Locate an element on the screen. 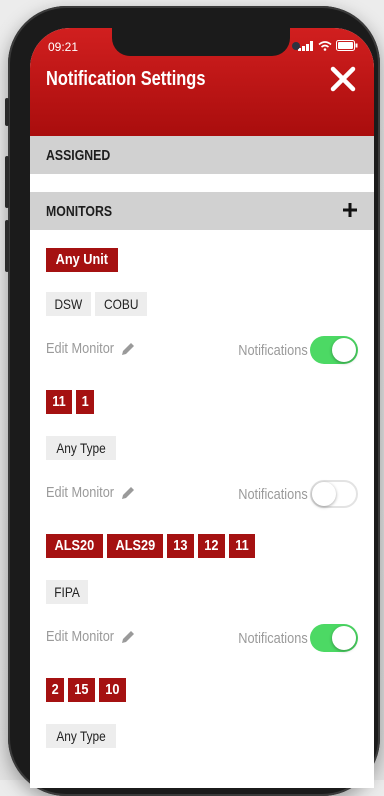  unit-tags: ALS20 ALS29 13 12 11 is located at coordinates (150, 546).